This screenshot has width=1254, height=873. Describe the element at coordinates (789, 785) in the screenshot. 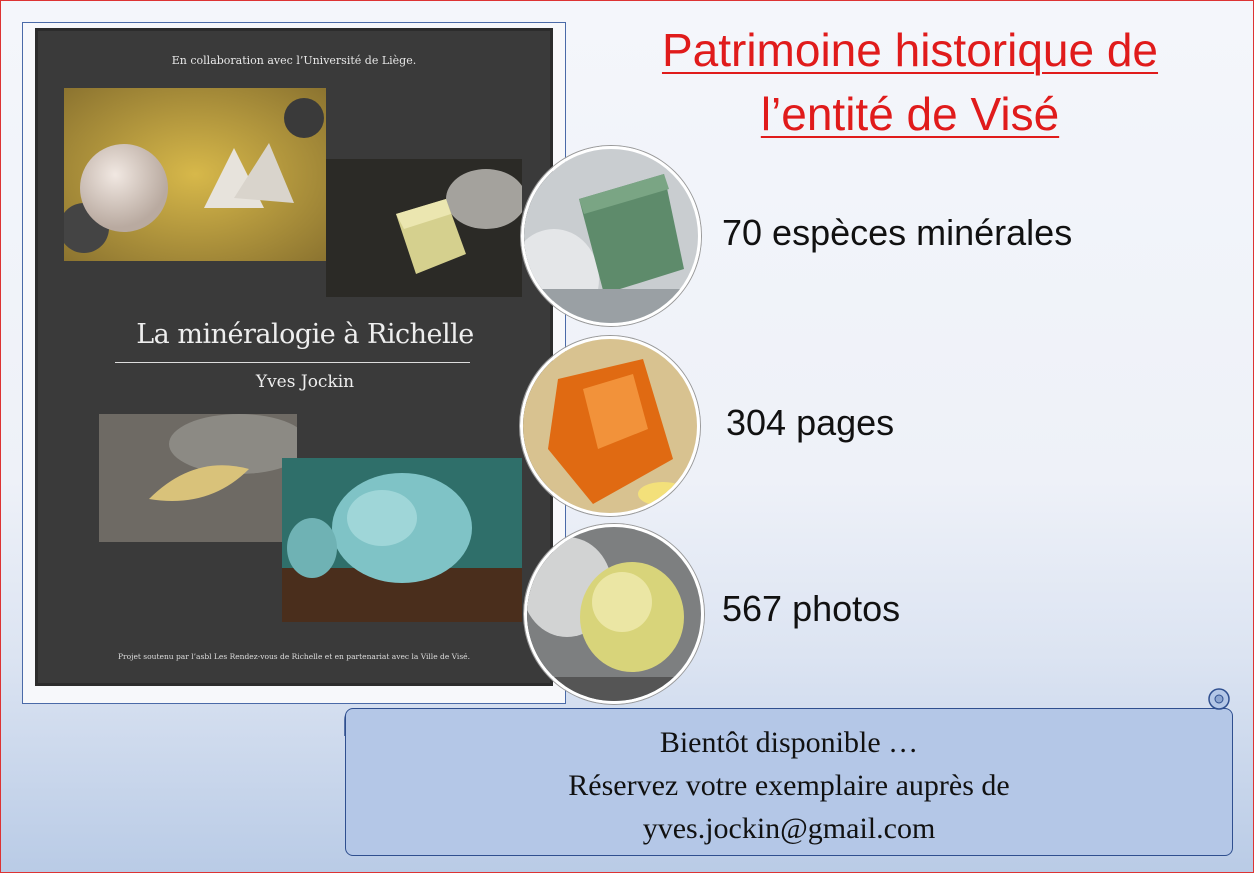

I see `banner-reserve-text: Réservez votre exemplaire auprès de` at that location.